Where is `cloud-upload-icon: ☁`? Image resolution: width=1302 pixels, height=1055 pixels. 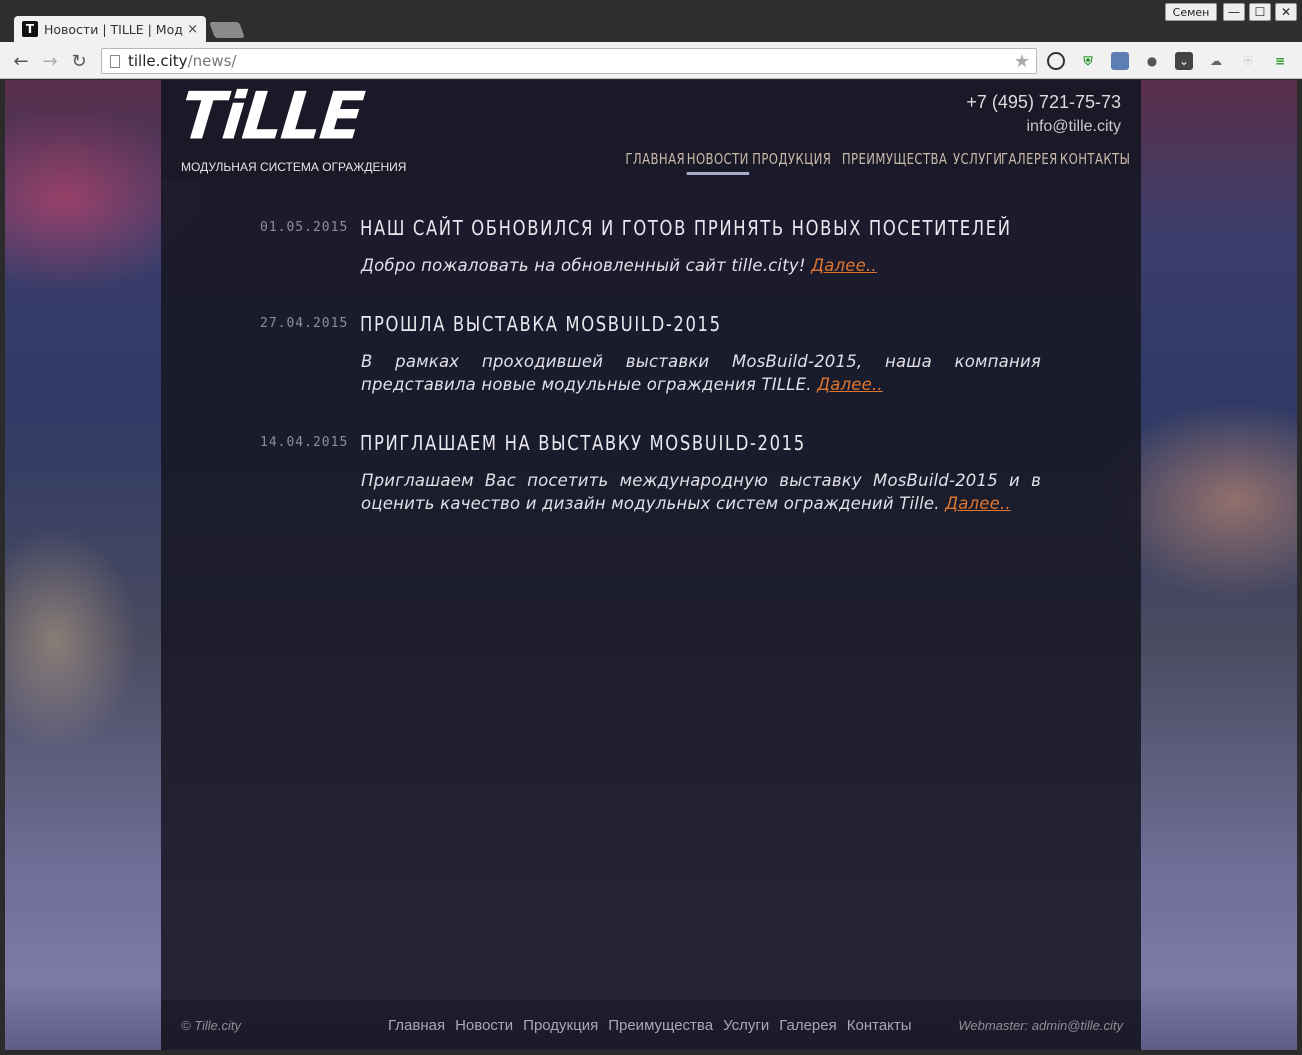 cloud-upload-icon: ☁ is located at coordinates (1216, 61).